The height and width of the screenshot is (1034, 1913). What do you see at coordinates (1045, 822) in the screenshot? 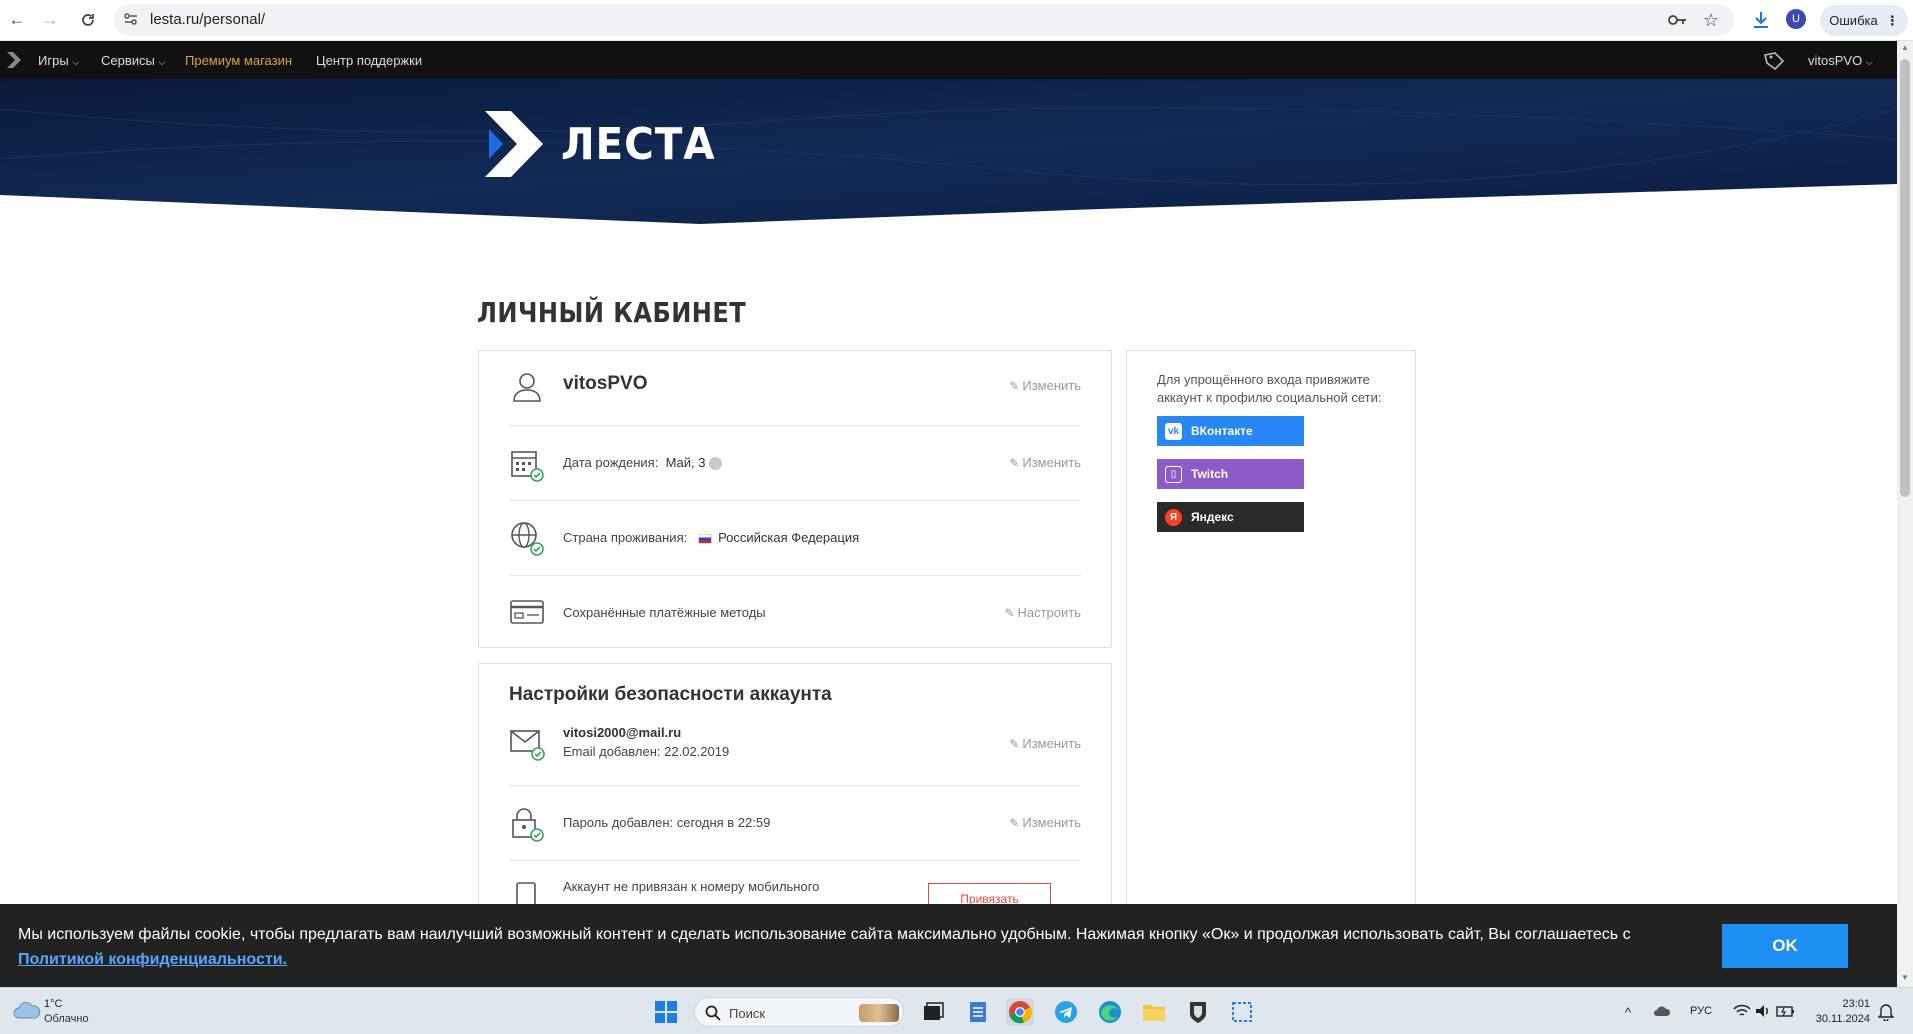
I see `edit-password-button: ✎ Изменить` at bounding box center [1045, 822].